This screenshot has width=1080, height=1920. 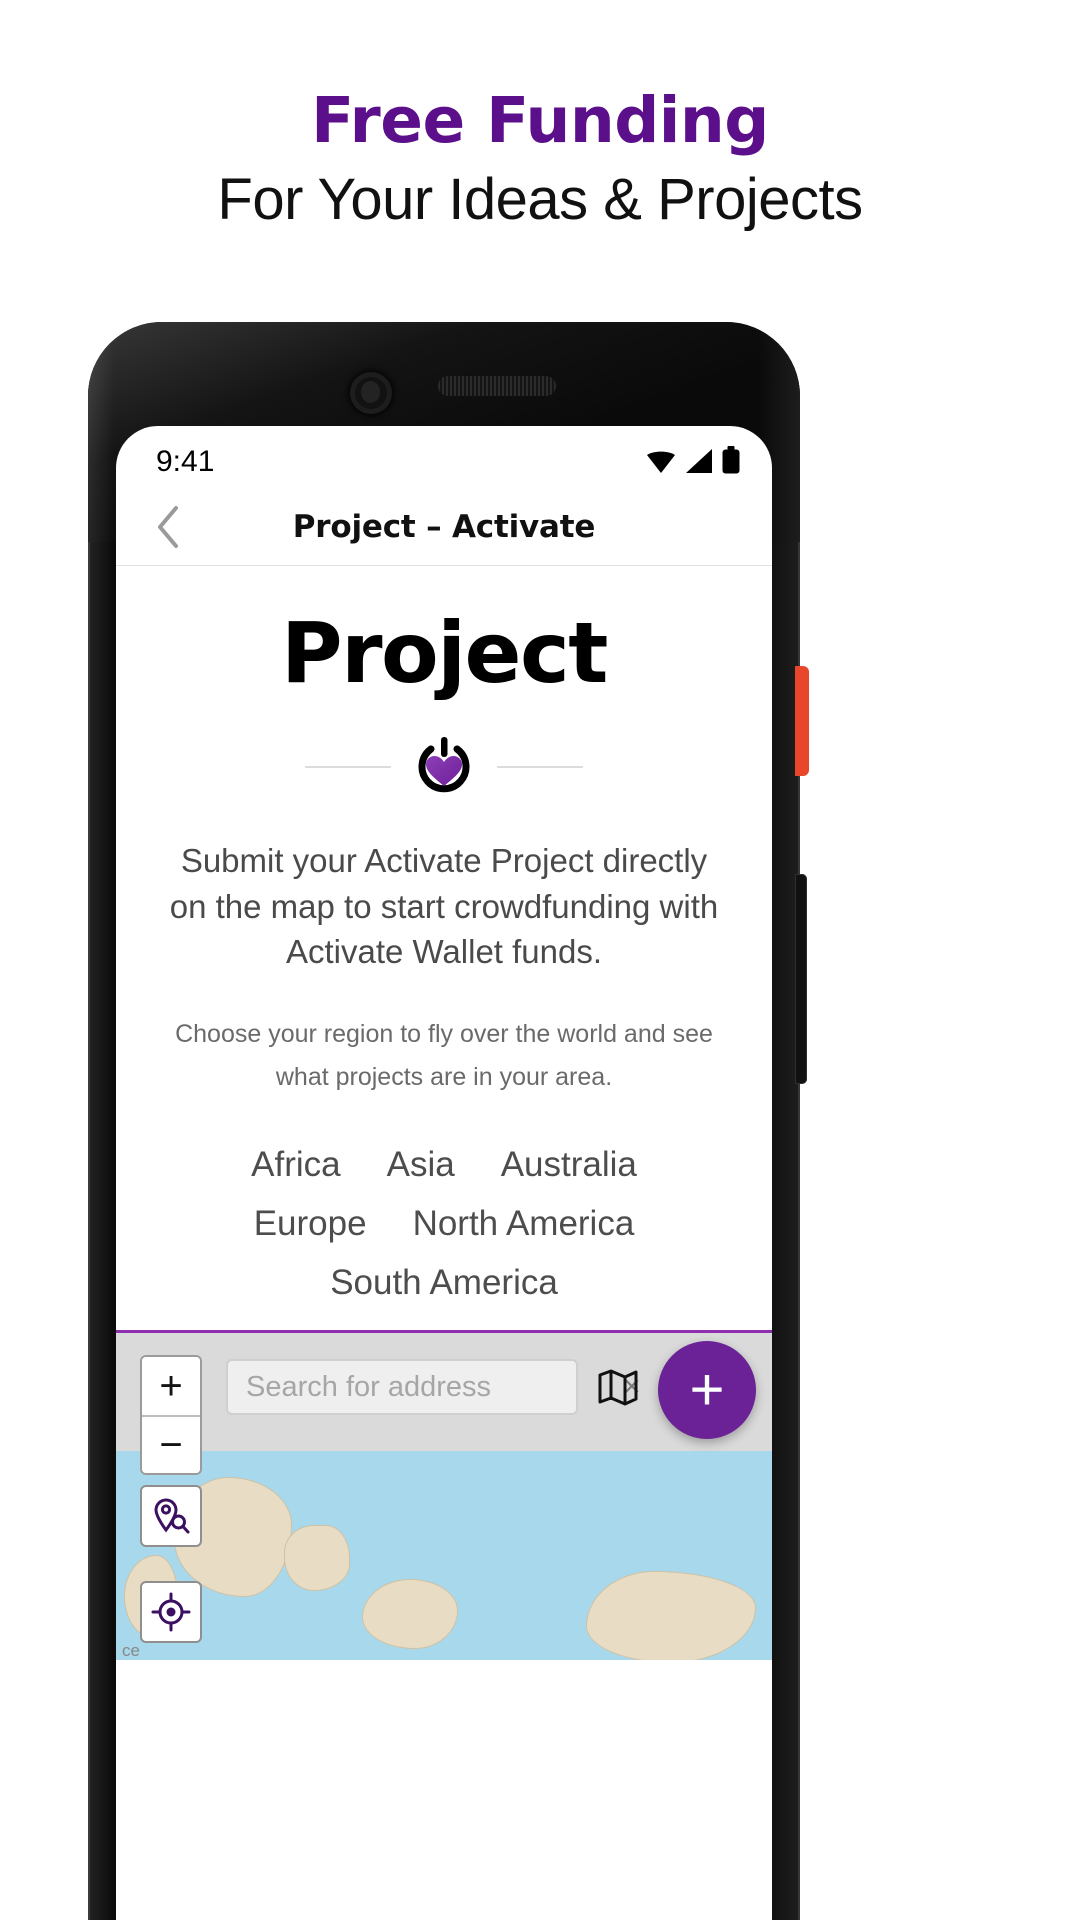 I want to click on region-row: Europe North America, so click(x=444, y=1224).